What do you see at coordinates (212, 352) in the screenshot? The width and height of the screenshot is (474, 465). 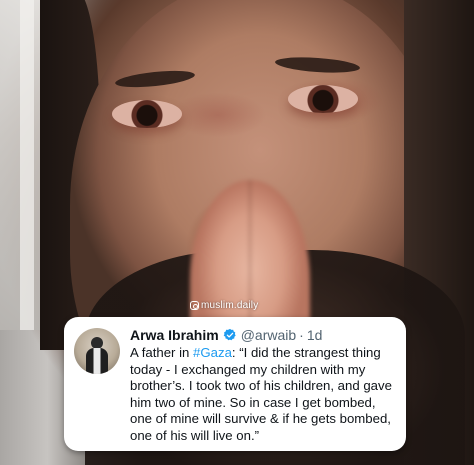 I see `hashtag-link: #Gaza` at bounding box center [212, 352].